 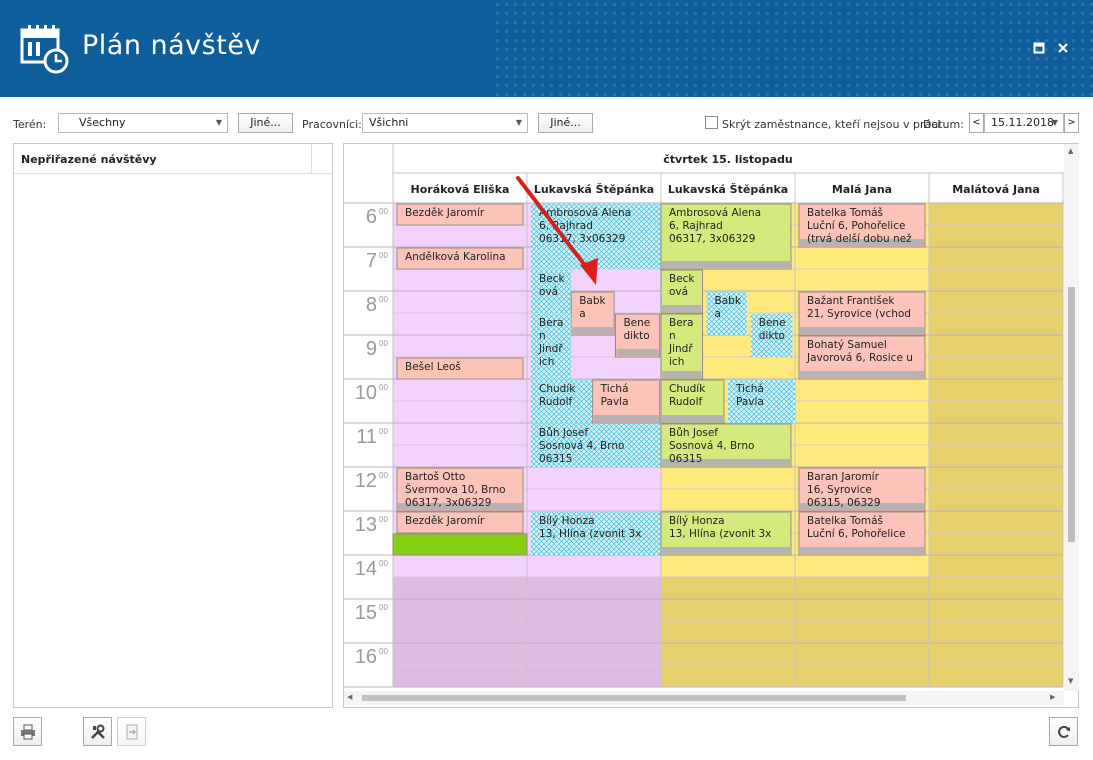 What do you see at coordinates (366, 525) in the screenshot?
I see `hour-label: 13` at bounding box center [366, 525].